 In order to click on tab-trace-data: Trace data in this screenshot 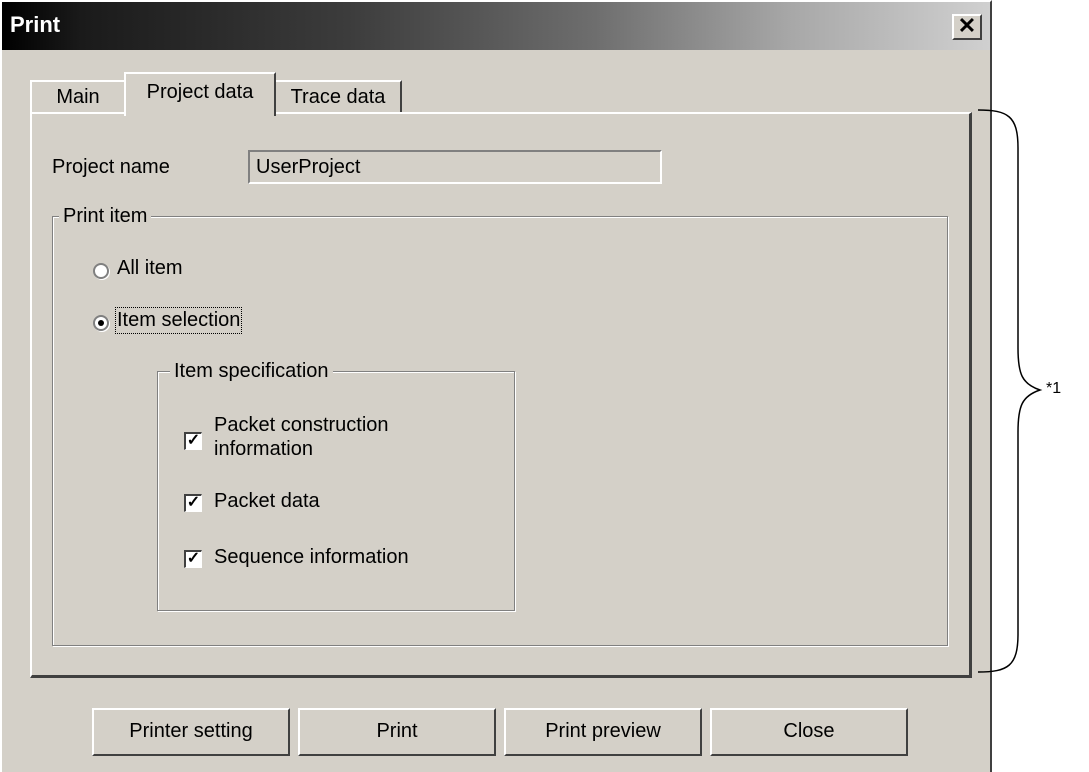, I will do `click(338, 97)`.